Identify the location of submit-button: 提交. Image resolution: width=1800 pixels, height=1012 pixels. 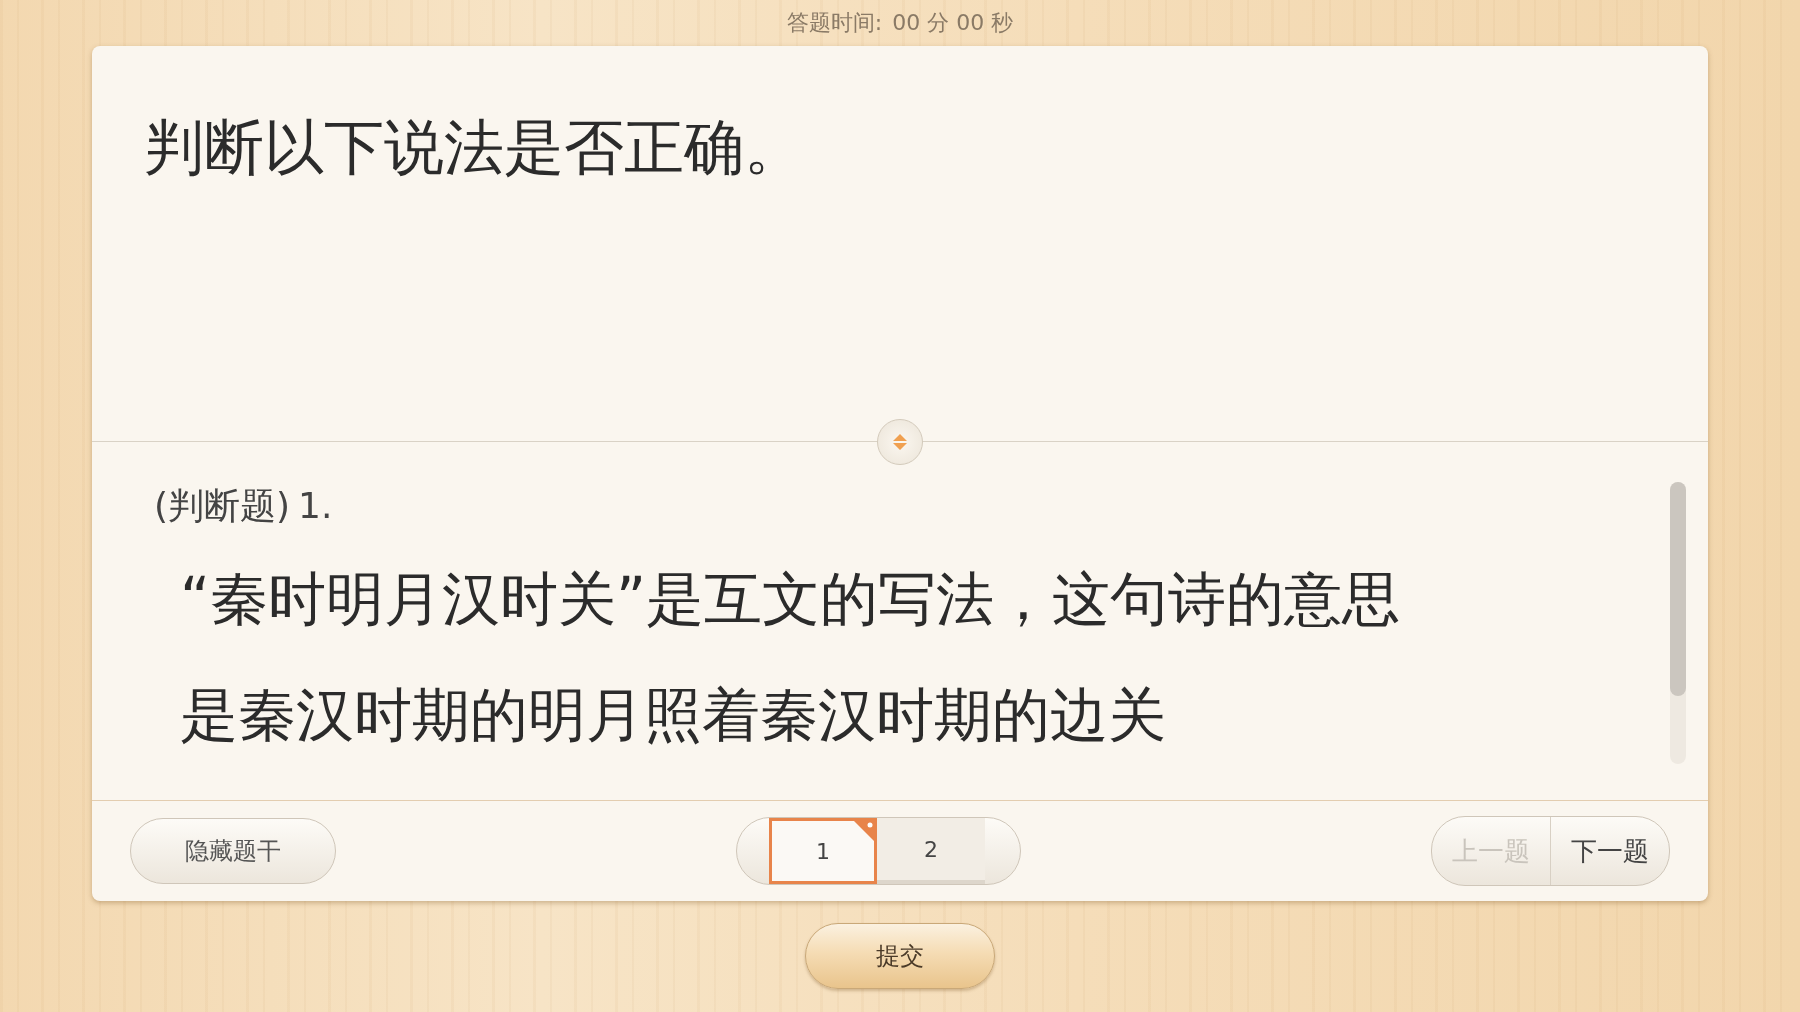
(900, 956).